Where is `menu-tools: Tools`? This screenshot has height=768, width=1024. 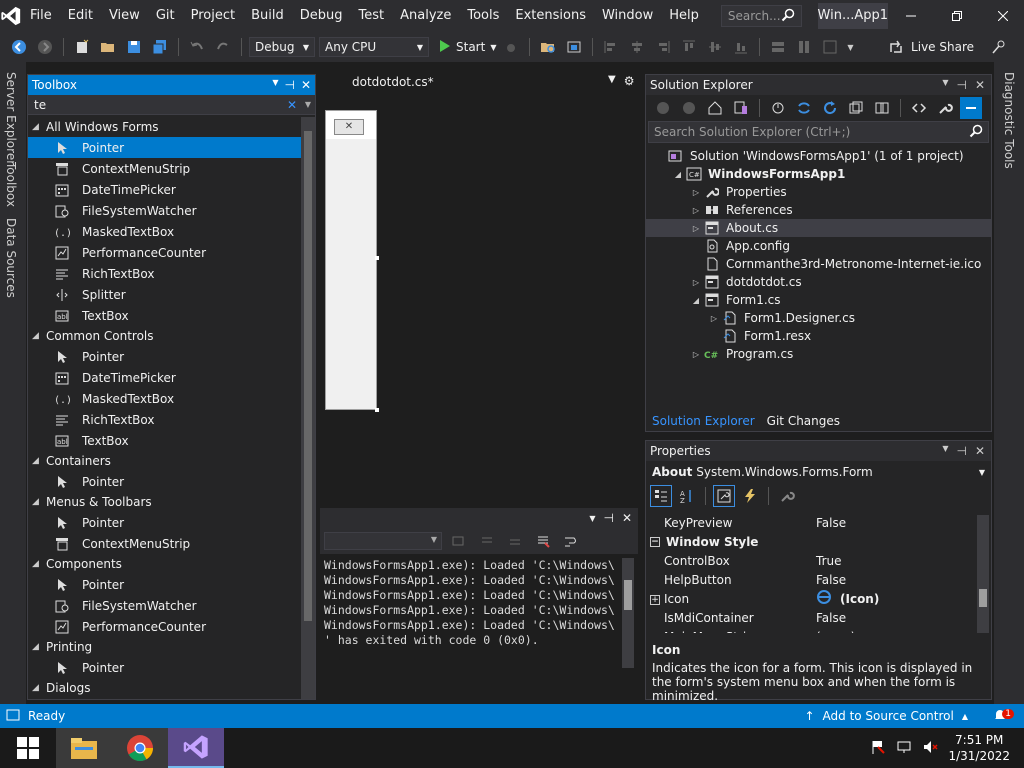
menu-tools: Tools is located at coordinates (483, 16).